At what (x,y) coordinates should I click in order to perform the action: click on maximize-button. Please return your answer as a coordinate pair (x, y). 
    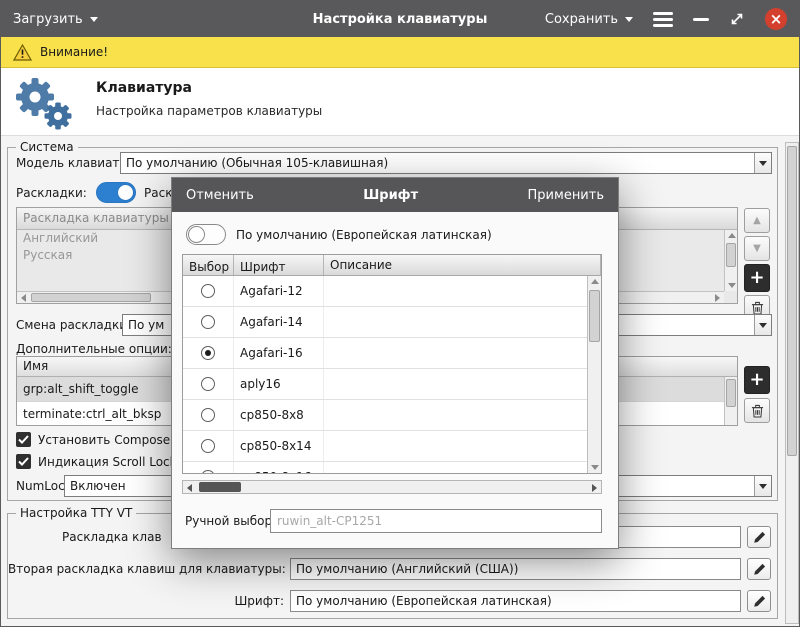
    Looking at the image, I should click on (737, 19).